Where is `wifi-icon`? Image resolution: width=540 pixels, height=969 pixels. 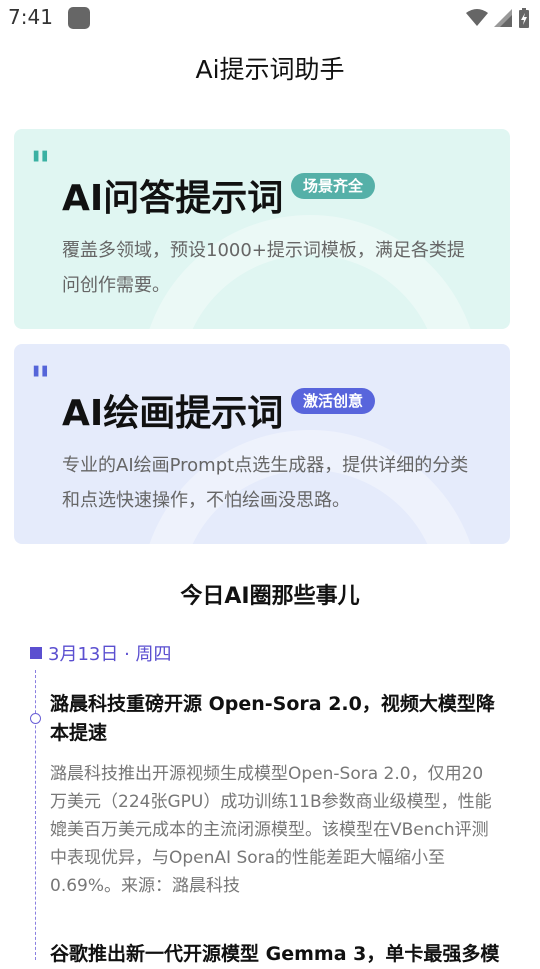 wifi-icon is located at coordinates (477, 17).